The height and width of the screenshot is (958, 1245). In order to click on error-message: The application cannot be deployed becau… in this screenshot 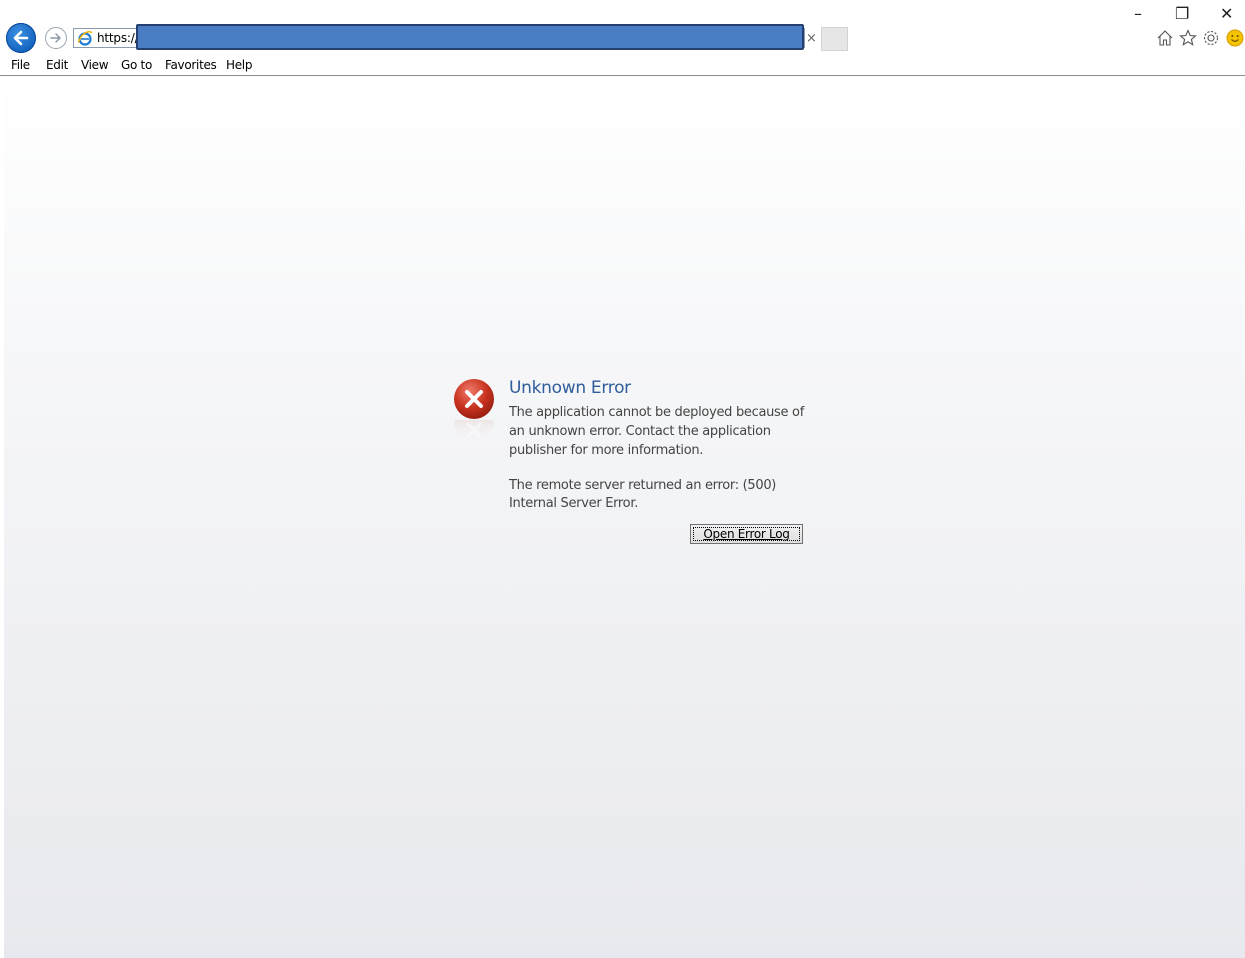, I will do `click(656, 431)`.